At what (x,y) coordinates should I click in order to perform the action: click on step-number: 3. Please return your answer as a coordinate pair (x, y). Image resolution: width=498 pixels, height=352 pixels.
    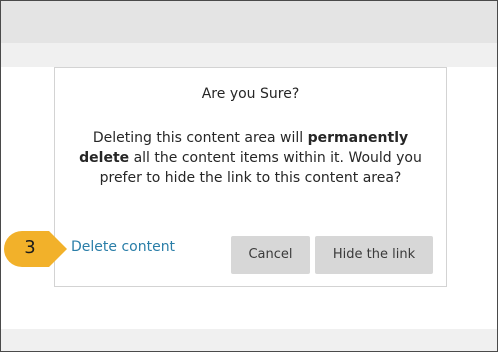
    Looking at the image, I should click on (30, 247).